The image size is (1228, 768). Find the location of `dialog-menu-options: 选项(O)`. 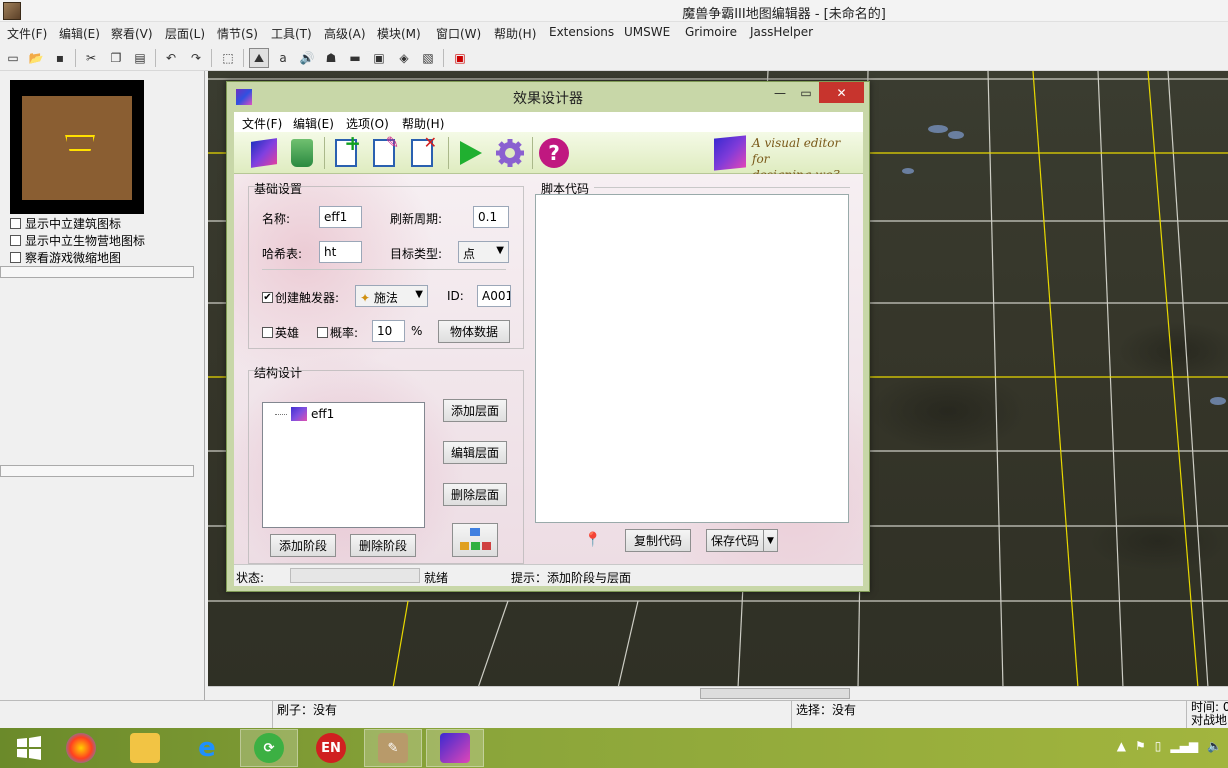

dialog-menu-options: 选项(O) is located at coordinates (367, 123).